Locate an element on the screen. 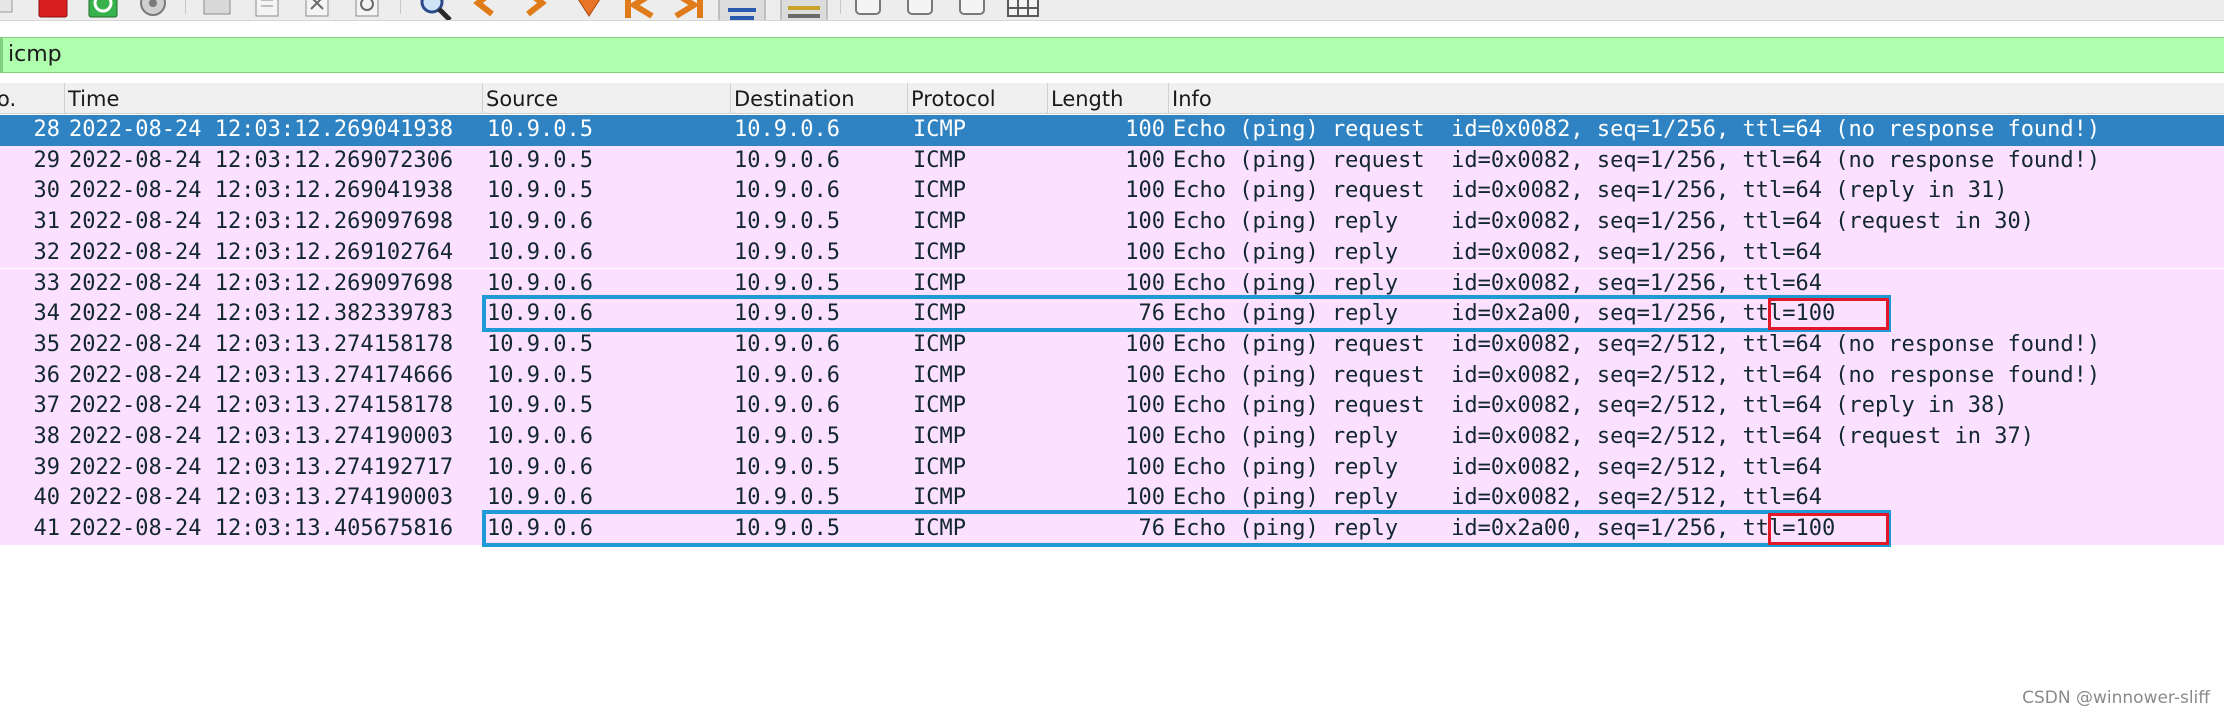  column-header-length: Length is located at coordinates (1107, 98).